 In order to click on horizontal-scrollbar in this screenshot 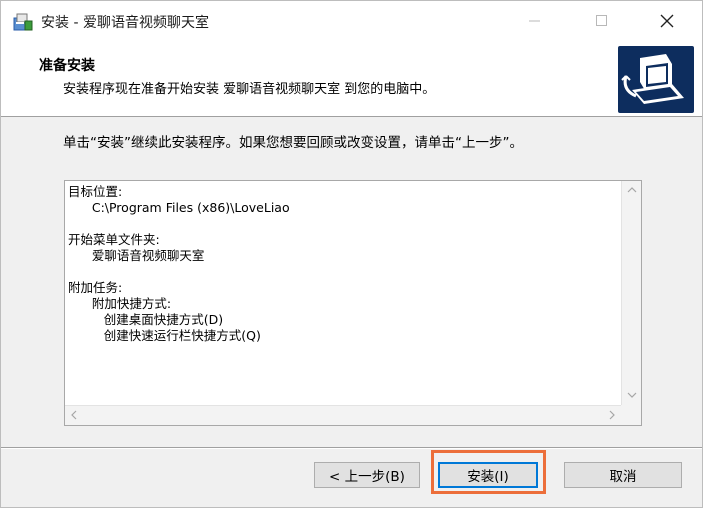, I will do `click(343, 415)`.